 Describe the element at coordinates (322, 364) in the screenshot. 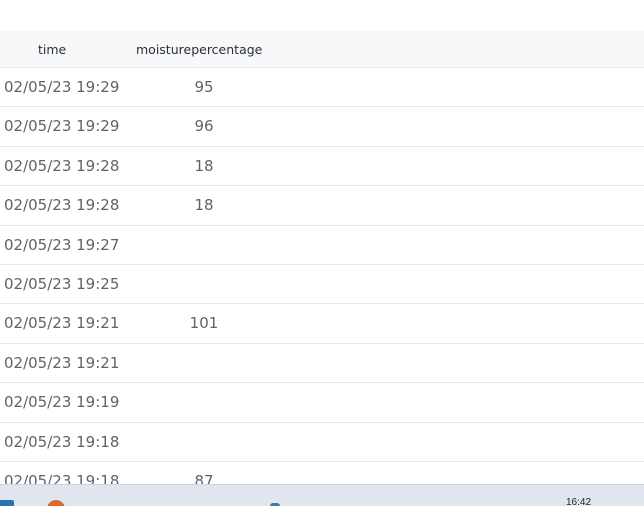

I see `table-row: 02/05/23 19:21` at that location.